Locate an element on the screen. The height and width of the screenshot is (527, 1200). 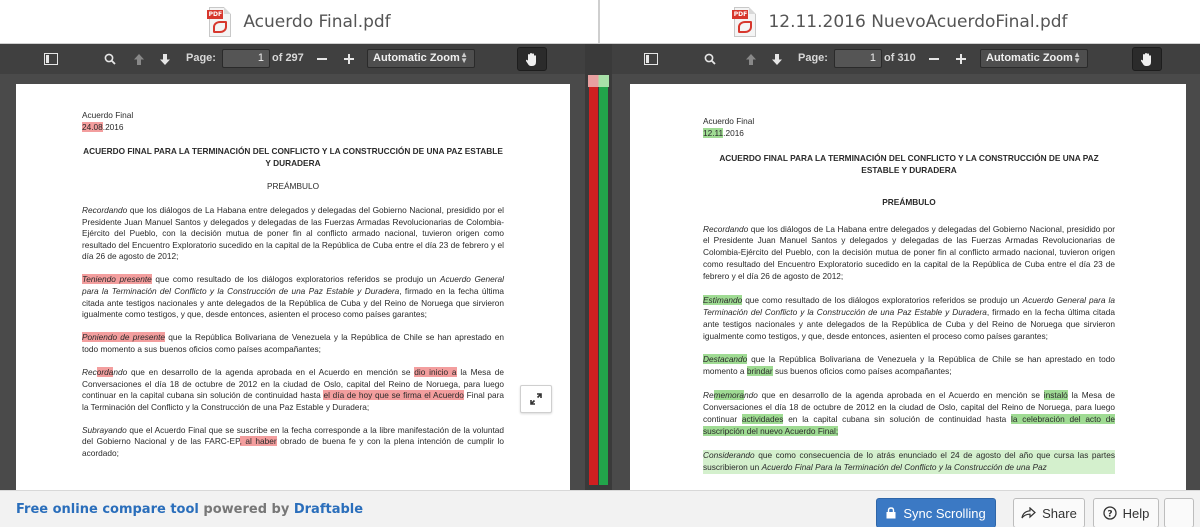
inserted-text: actividades is located at coordinates (762, 418).